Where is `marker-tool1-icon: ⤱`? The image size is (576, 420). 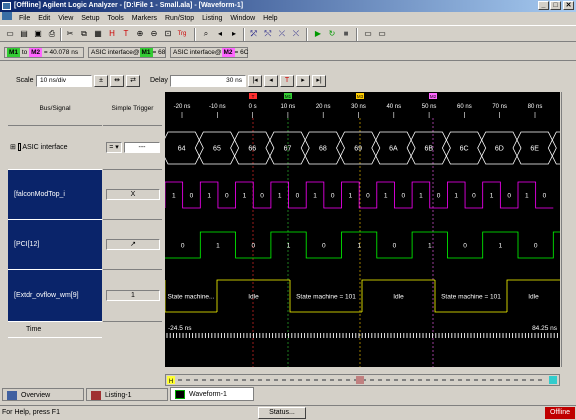
marker-tool1-icon: ⤱ is located at coordinates (254, 34).